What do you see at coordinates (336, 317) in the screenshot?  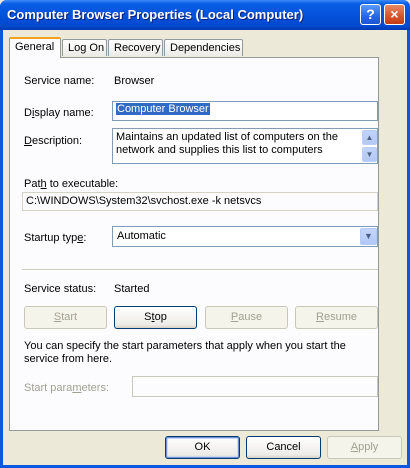 I see `resume-button: Resume` at bounding box center [336, 317].